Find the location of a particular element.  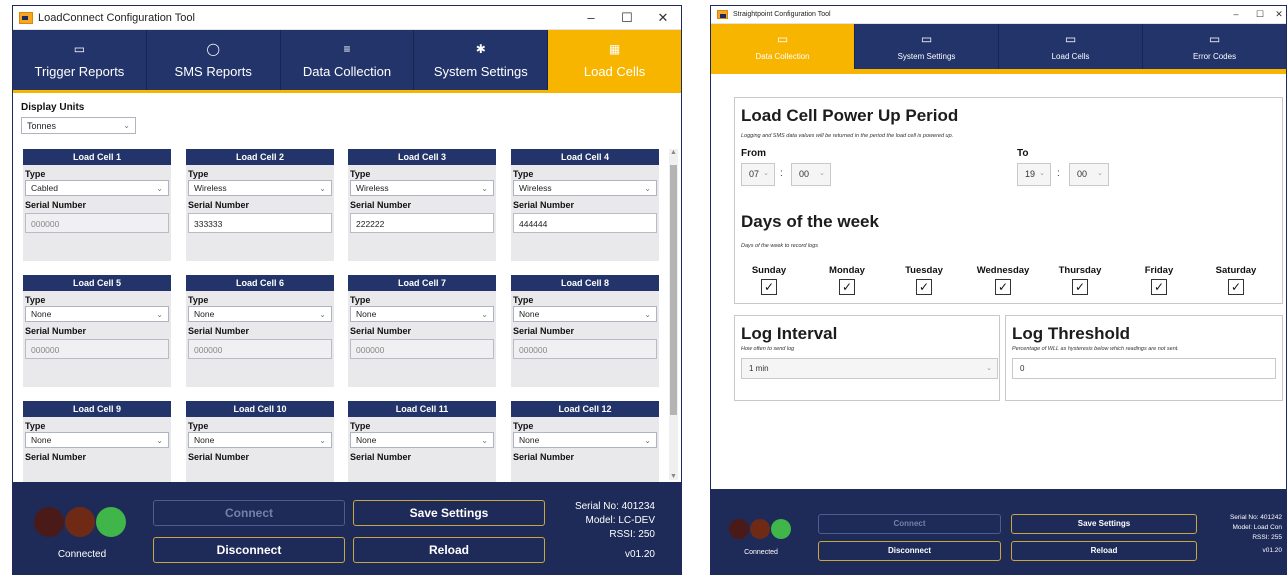

display-units-select: Tonnes ⌄ is located at coordinates (78, 125).